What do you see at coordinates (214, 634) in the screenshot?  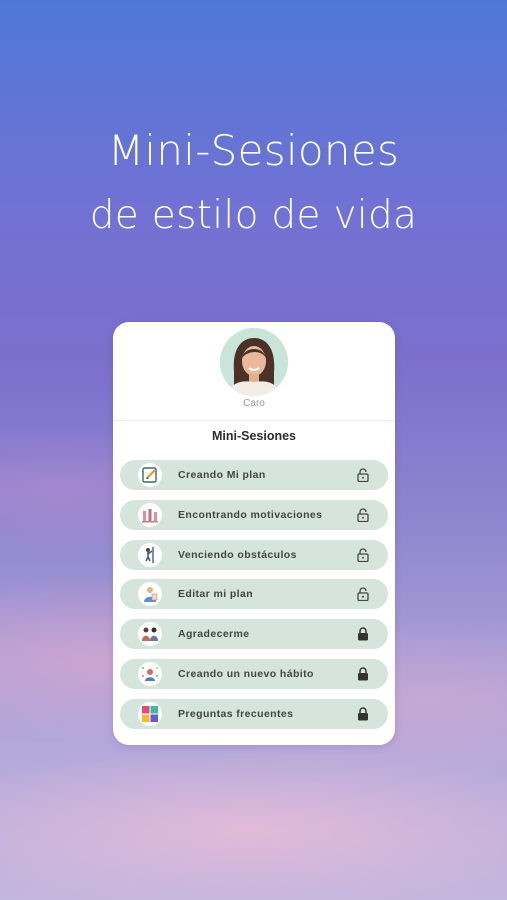 I see `session-item-label: Agradecerme` at bounding box center [214, 634].